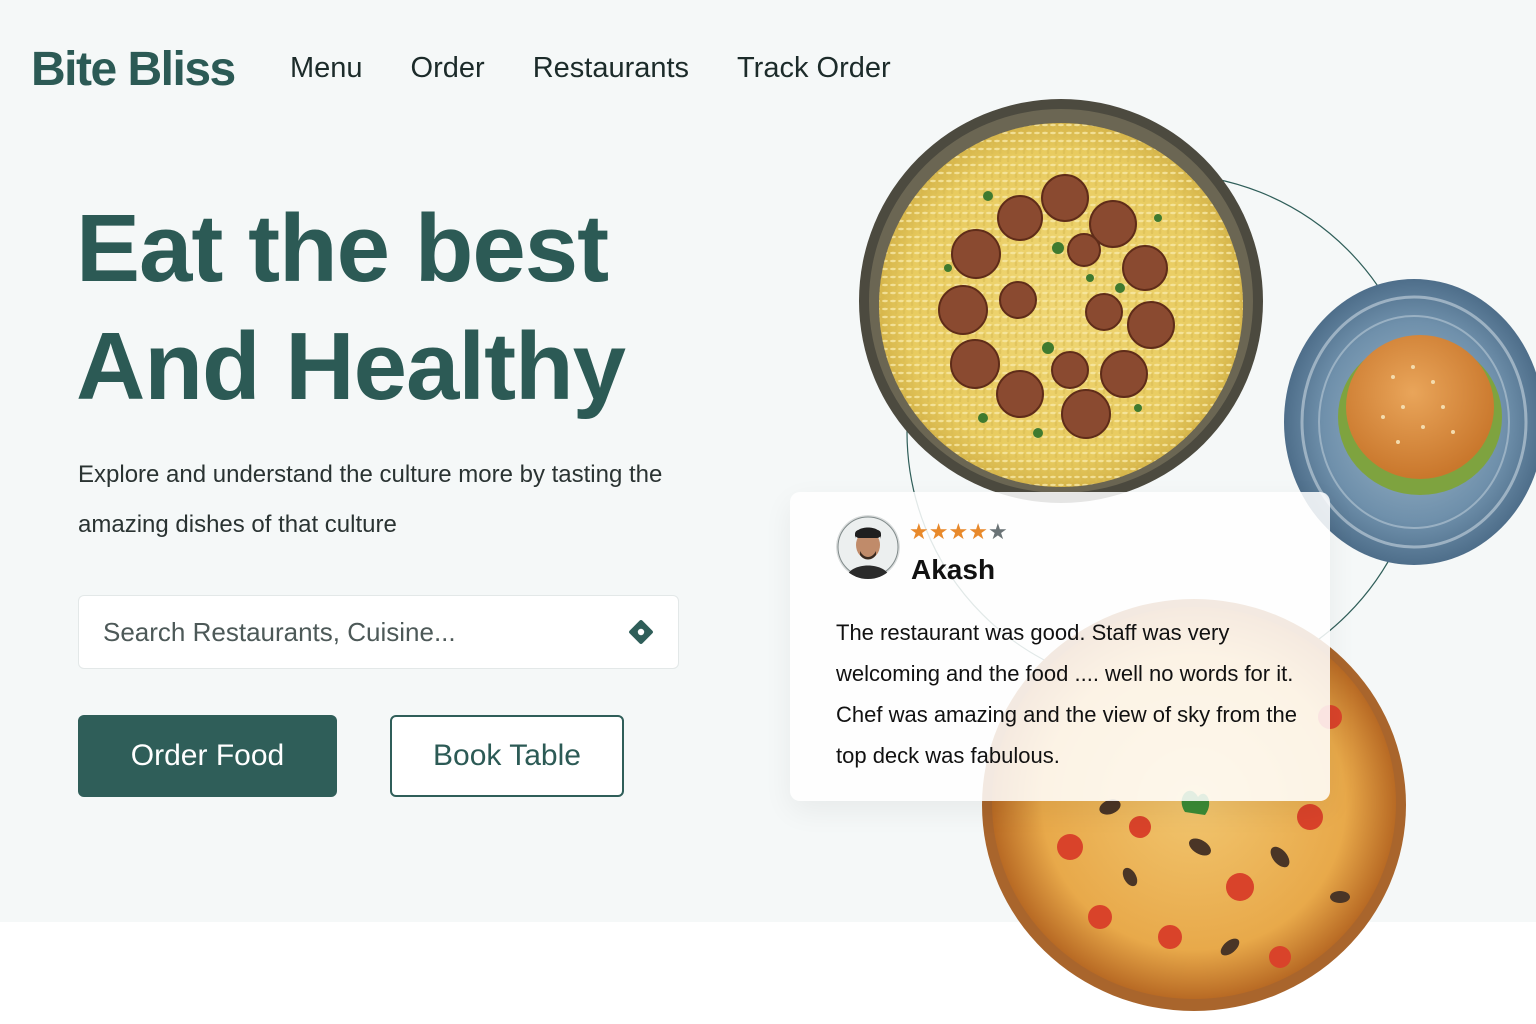 The image size is (1536, 1024). Describe the element at coordinates (351, 308) in the screenshot. I see `hero-headline: Eat the best And Healthy` at that location.